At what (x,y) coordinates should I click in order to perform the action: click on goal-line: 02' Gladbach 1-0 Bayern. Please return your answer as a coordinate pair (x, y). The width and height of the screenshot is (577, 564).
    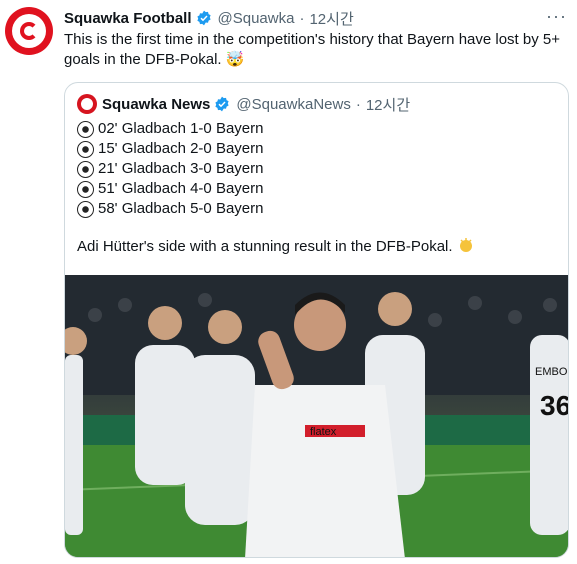
    Looking at the image, I should click on (170, 129).